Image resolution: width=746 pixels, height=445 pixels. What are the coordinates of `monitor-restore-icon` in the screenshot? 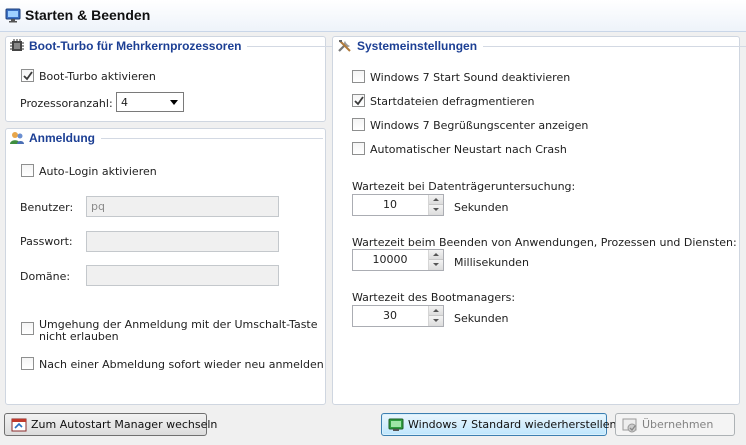 It's located at (396, 424).